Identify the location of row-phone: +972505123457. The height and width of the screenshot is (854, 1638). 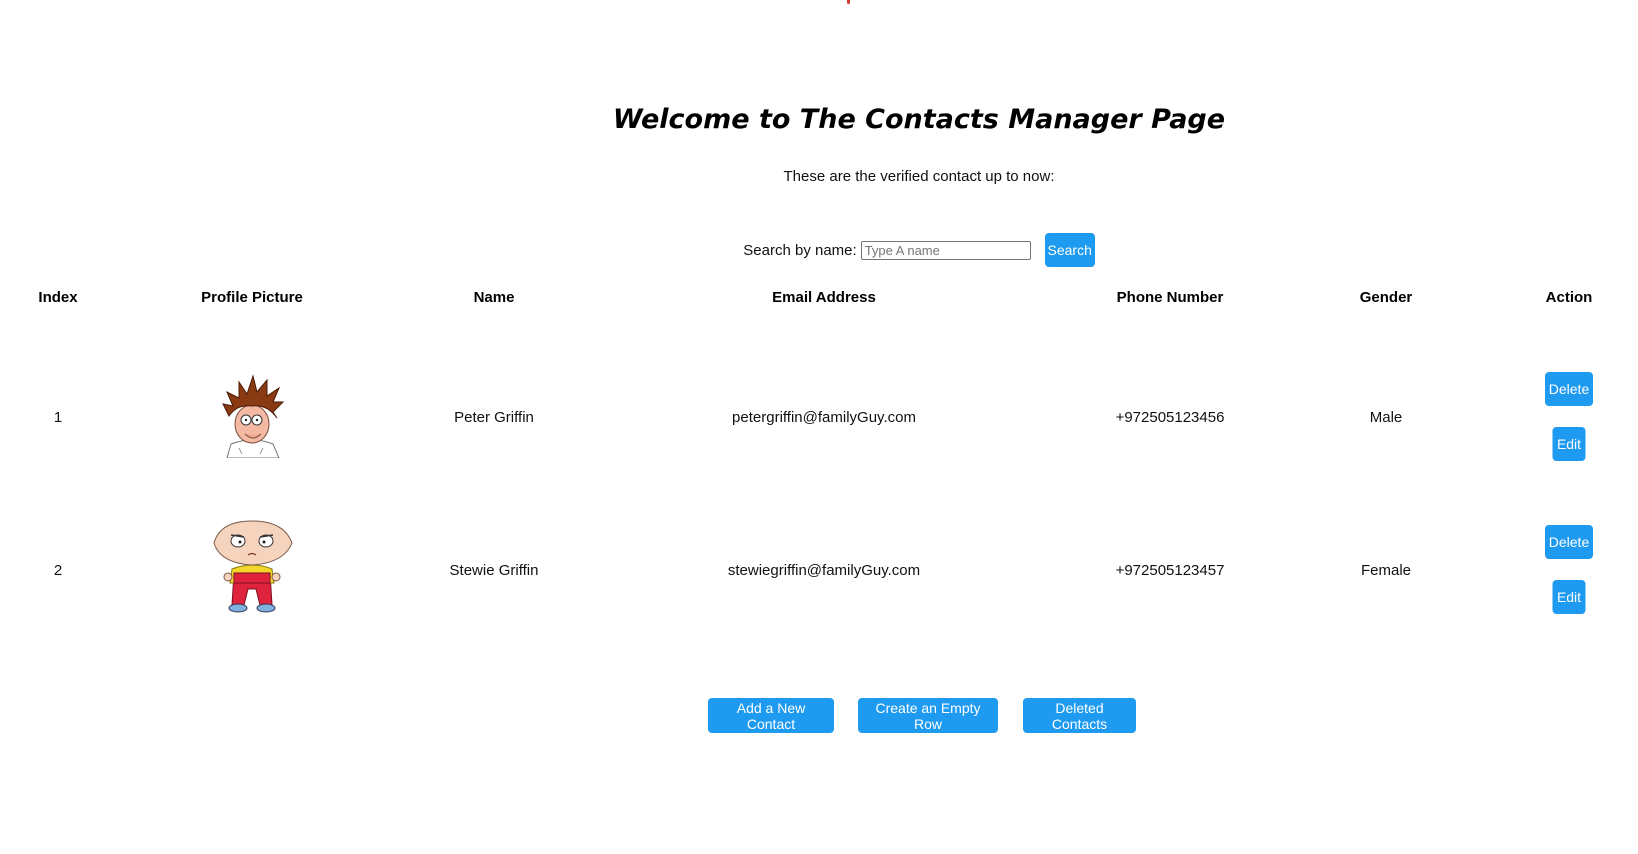
(1170, 570).